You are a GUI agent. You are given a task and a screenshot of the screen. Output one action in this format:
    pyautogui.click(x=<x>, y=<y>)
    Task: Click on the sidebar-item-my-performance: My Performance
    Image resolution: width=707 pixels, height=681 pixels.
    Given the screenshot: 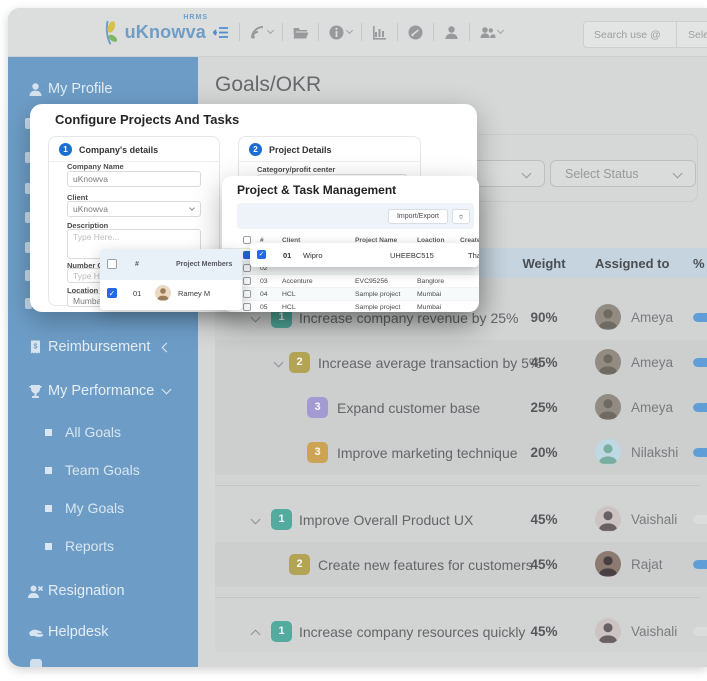 What is the action you would take?
    pyautogui.click(x=103, y=392)
    